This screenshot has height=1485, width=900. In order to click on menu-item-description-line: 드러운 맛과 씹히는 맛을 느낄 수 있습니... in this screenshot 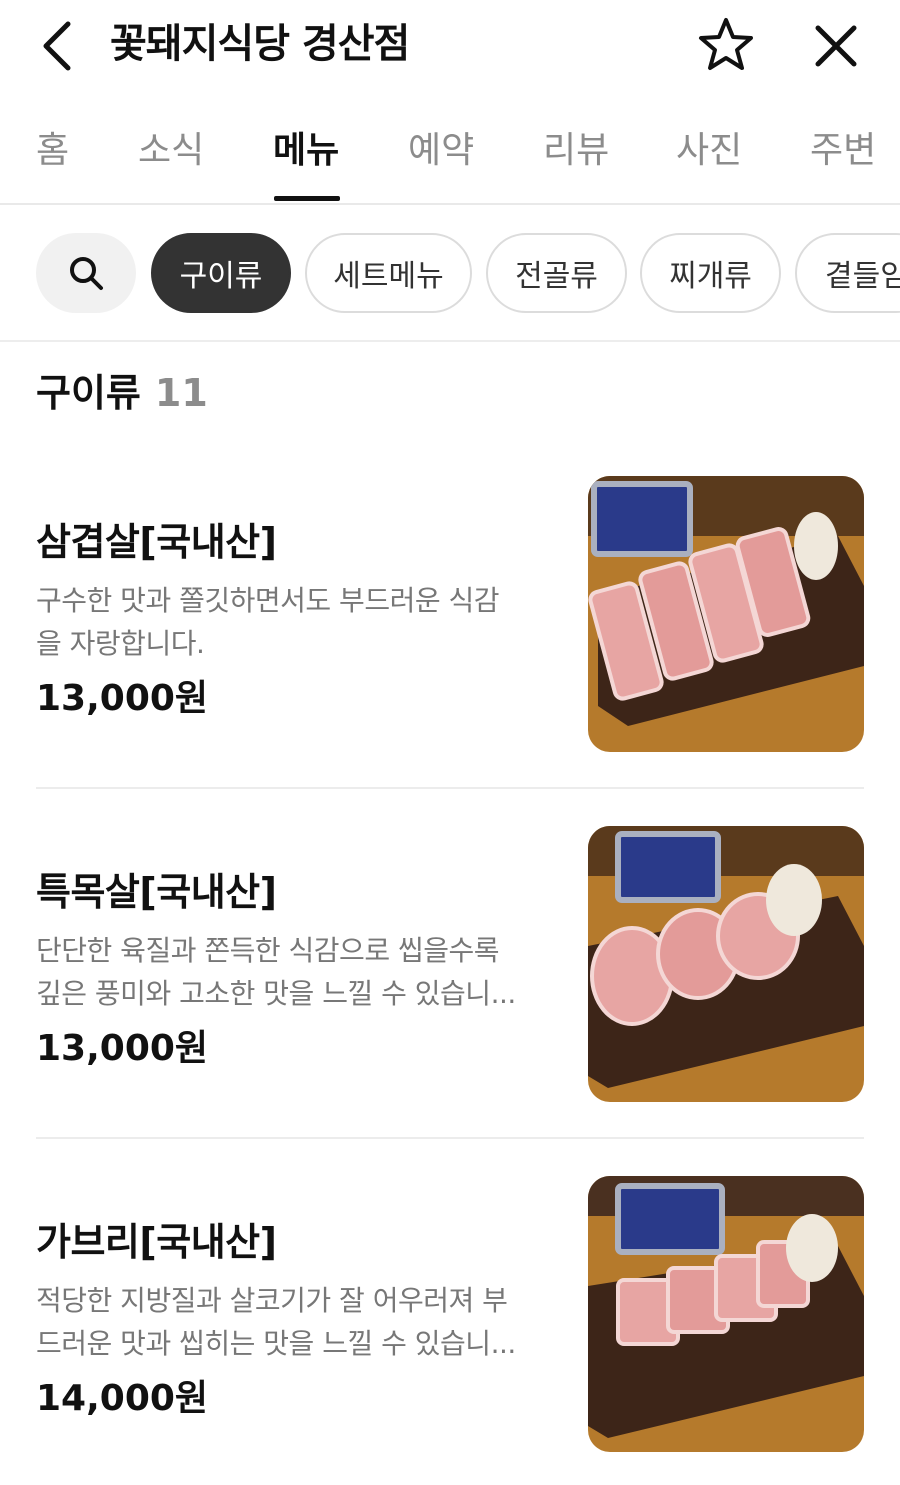, I will do `click(276, 1343)`.